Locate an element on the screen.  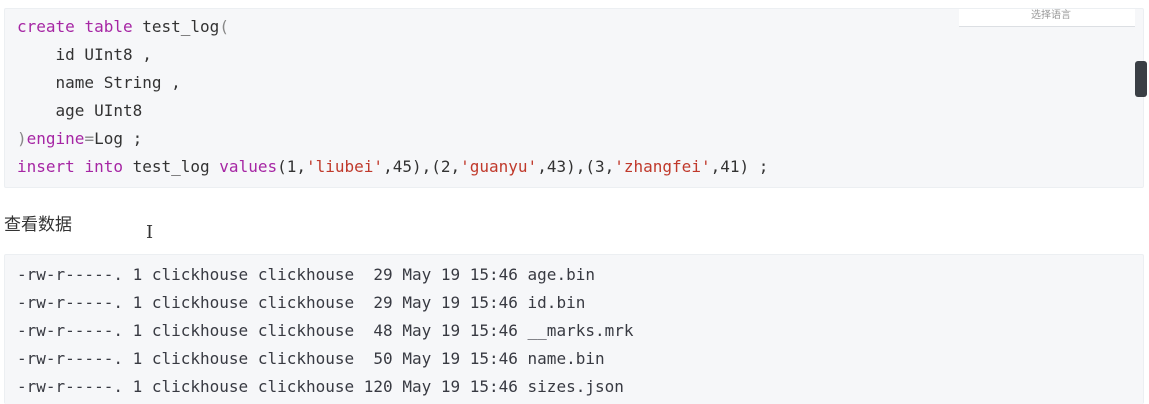
text-cursor-icon: I is located at coordinates (150, 232).